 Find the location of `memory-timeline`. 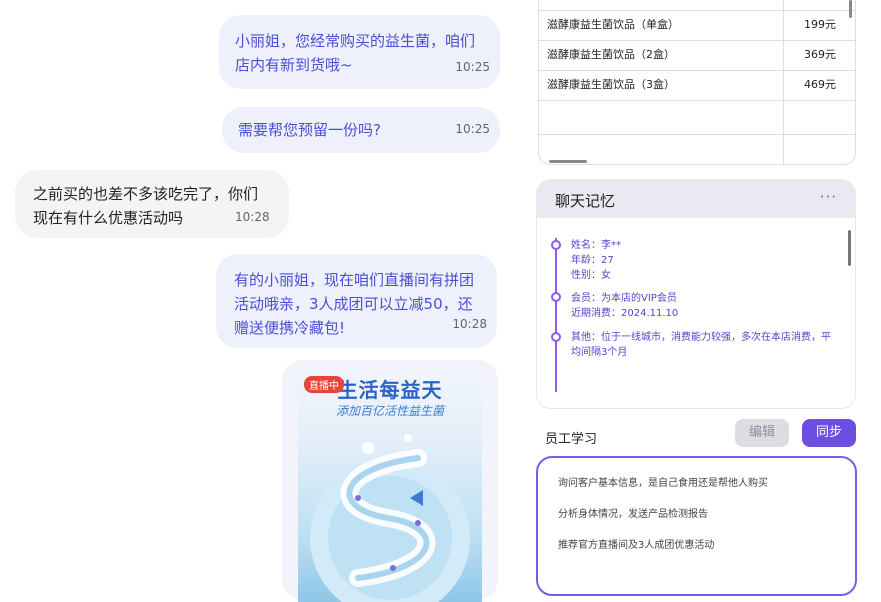

memory-timeline is located at coordinates (556, 315).